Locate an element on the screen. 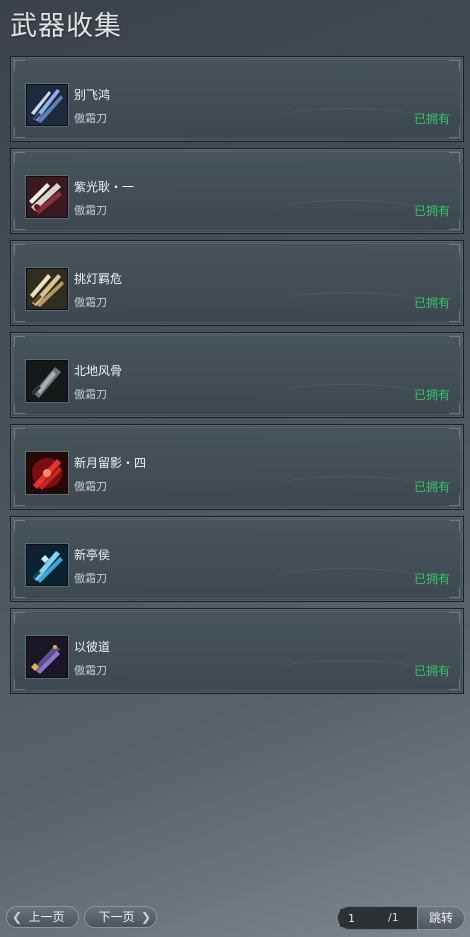  weapon-card: 新月留影・四 傲霜刀 已拥有 is located at coordinates (237, 467).